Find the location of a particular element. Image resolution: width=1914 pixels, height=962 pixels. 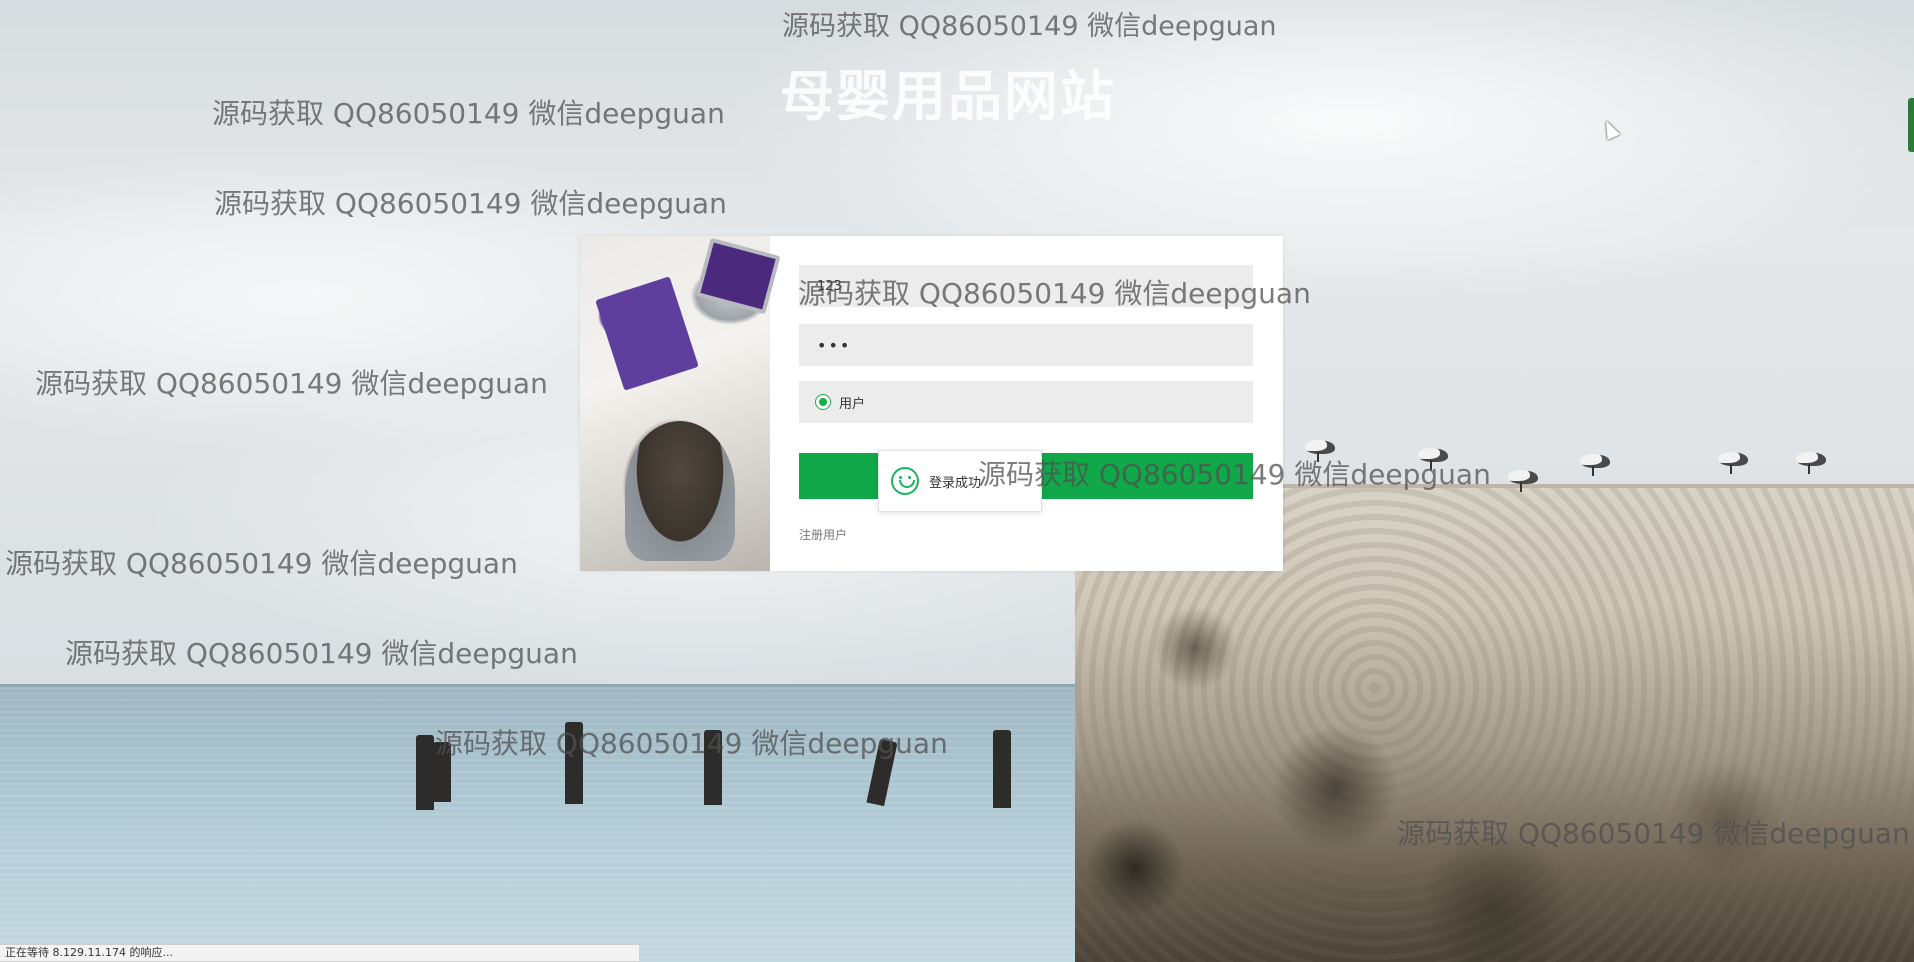

toast-message: 登录成功 is located at coordinates (955, 483).